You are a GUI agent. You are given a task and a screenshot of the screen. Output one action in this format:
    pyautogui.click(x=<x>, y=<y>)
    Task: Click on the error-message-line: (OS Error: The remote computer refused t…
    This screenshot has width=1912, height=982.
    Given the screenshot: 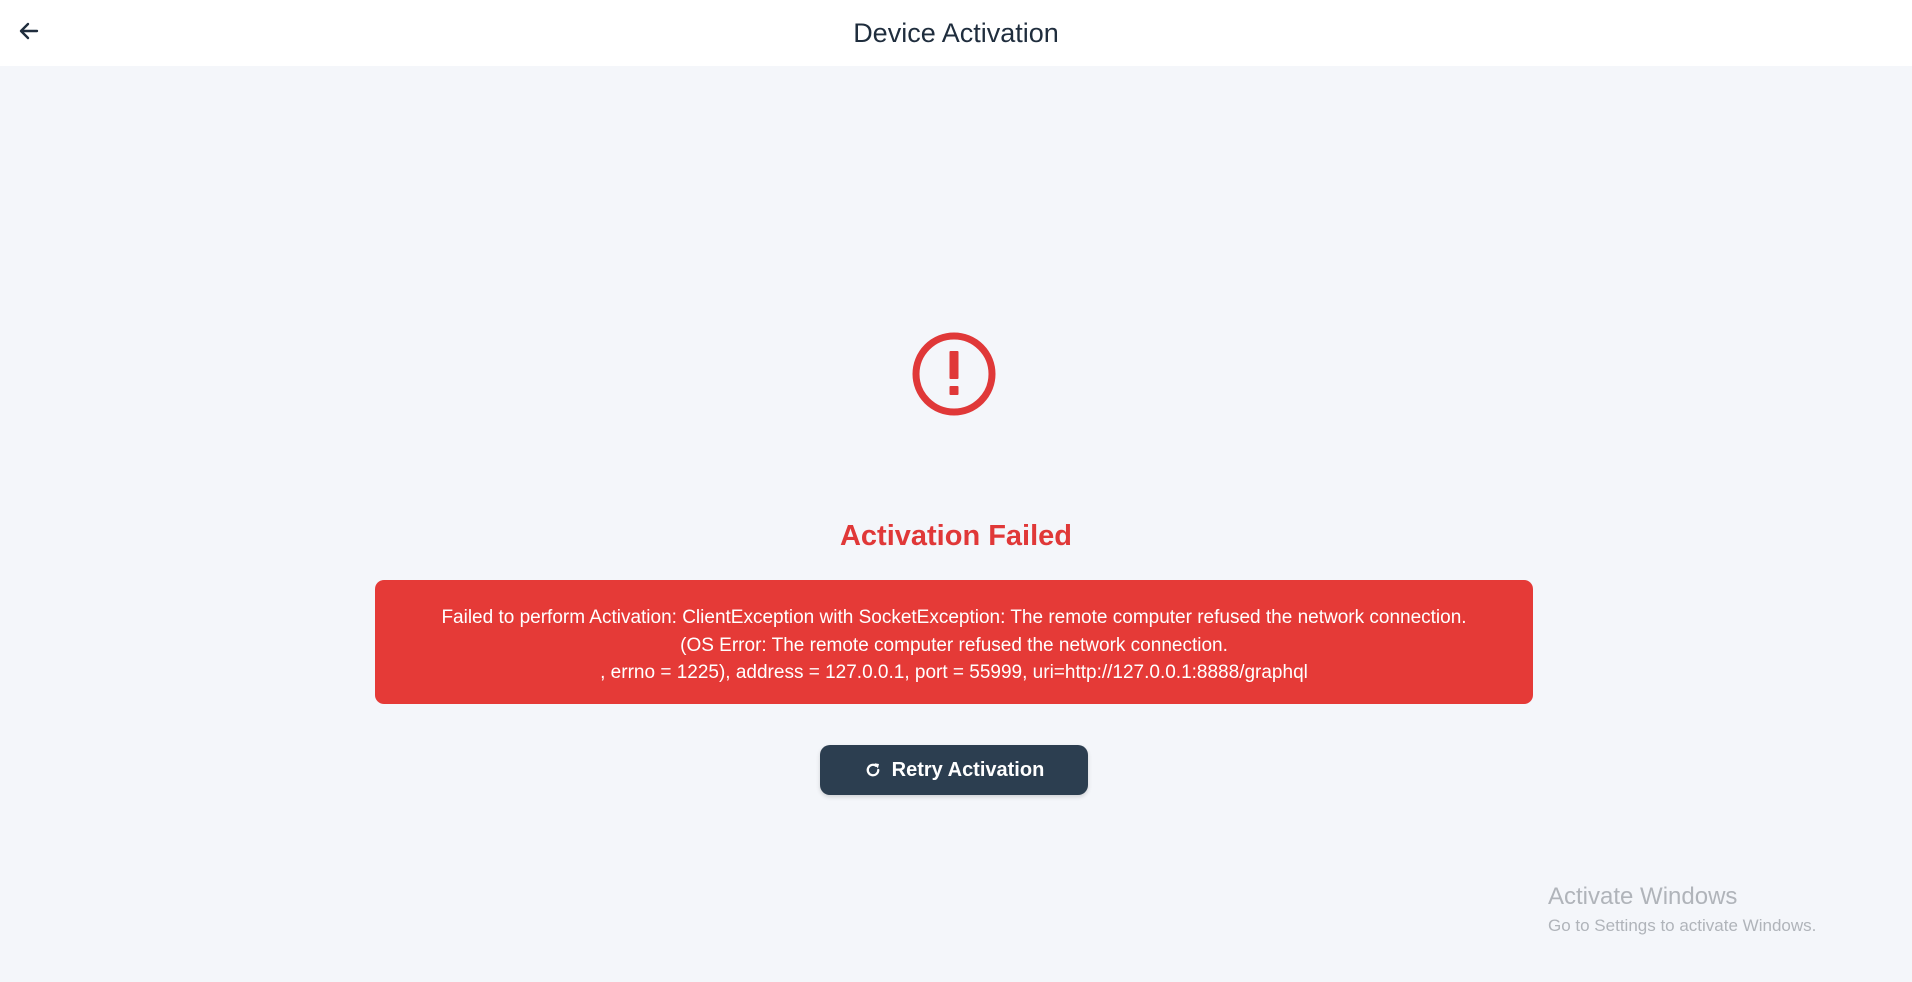 What is the action you would take?
    pyautogui.click(x=954, y=645)
    